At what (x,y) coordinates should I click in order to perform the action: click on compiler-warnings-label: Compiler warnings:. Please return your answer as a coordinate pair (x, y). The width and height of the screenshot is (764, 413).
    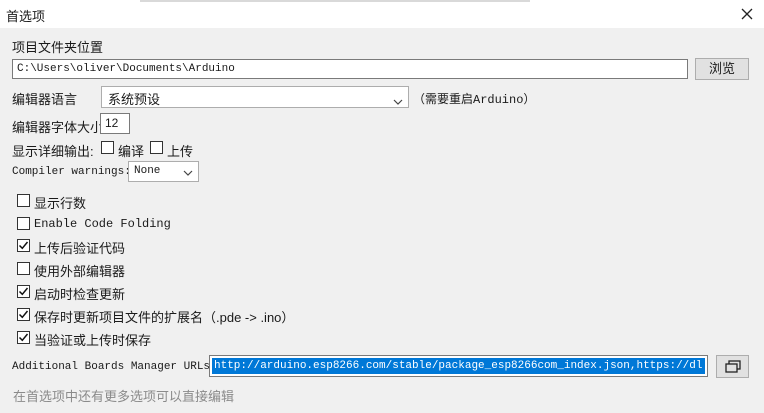
    Looking at the image, I should click on (71, 172).